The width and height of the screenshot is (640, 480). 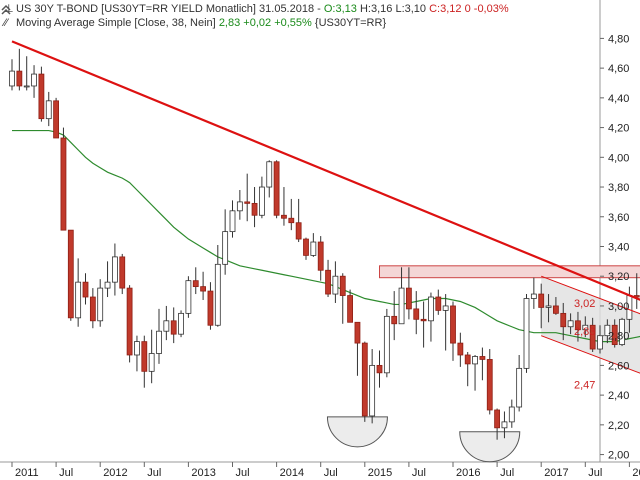 What do you see at coordinates (618, 218) in the screenshot?
I see `y-tick-label: 3,60` at bounding box center [618, 218].